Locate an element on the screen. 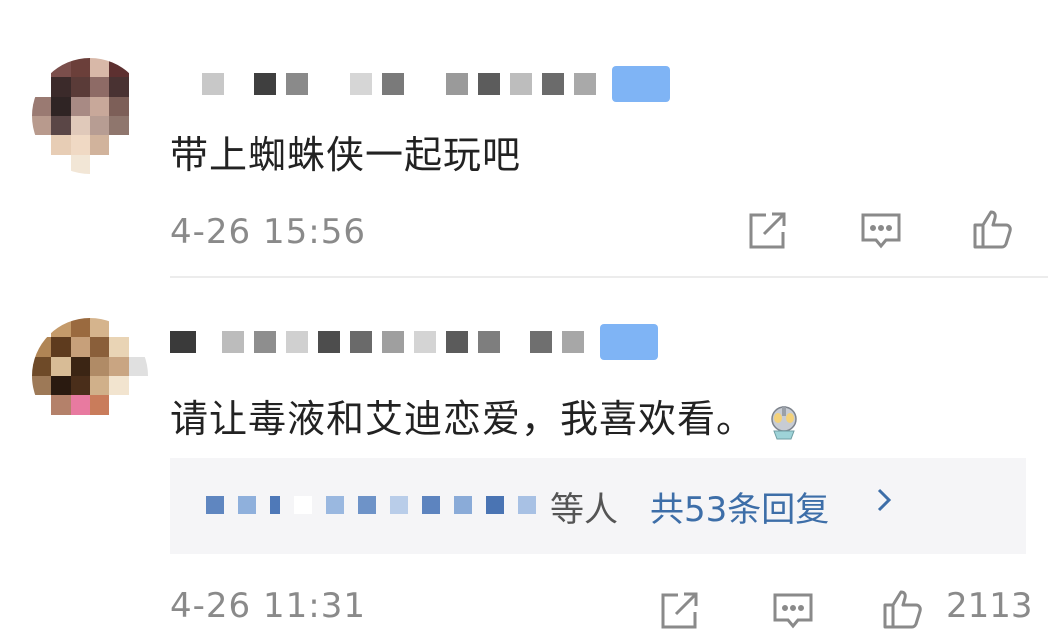 The width and height of the screenshot is (1048, 638). comment-text-body: 请让毒液和艾迪恋爱，我喜欢看。 is located at coordinates (463, 419).